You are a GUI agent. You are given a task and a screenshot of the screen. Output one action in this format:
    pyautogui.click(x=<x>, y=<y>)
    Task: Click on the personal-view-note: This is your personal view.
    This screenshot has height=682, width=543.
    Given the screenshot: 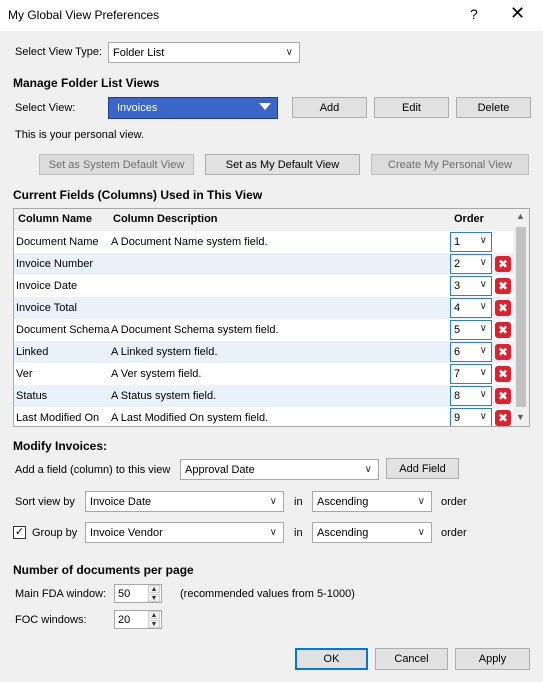 What is the action you would take?
    pyautogui.click(x=79, y=135)
    